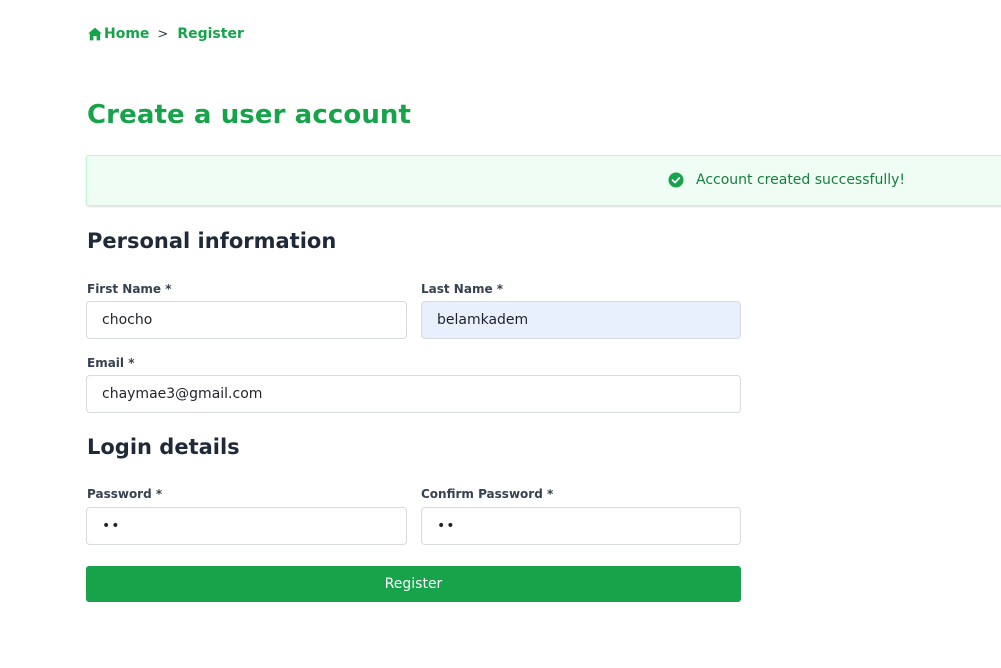 The image size is (1001, 668). Describe the element at coordinates (800, 180) in the screenshot. I see `alert-message: Account created successfully!` at that location.